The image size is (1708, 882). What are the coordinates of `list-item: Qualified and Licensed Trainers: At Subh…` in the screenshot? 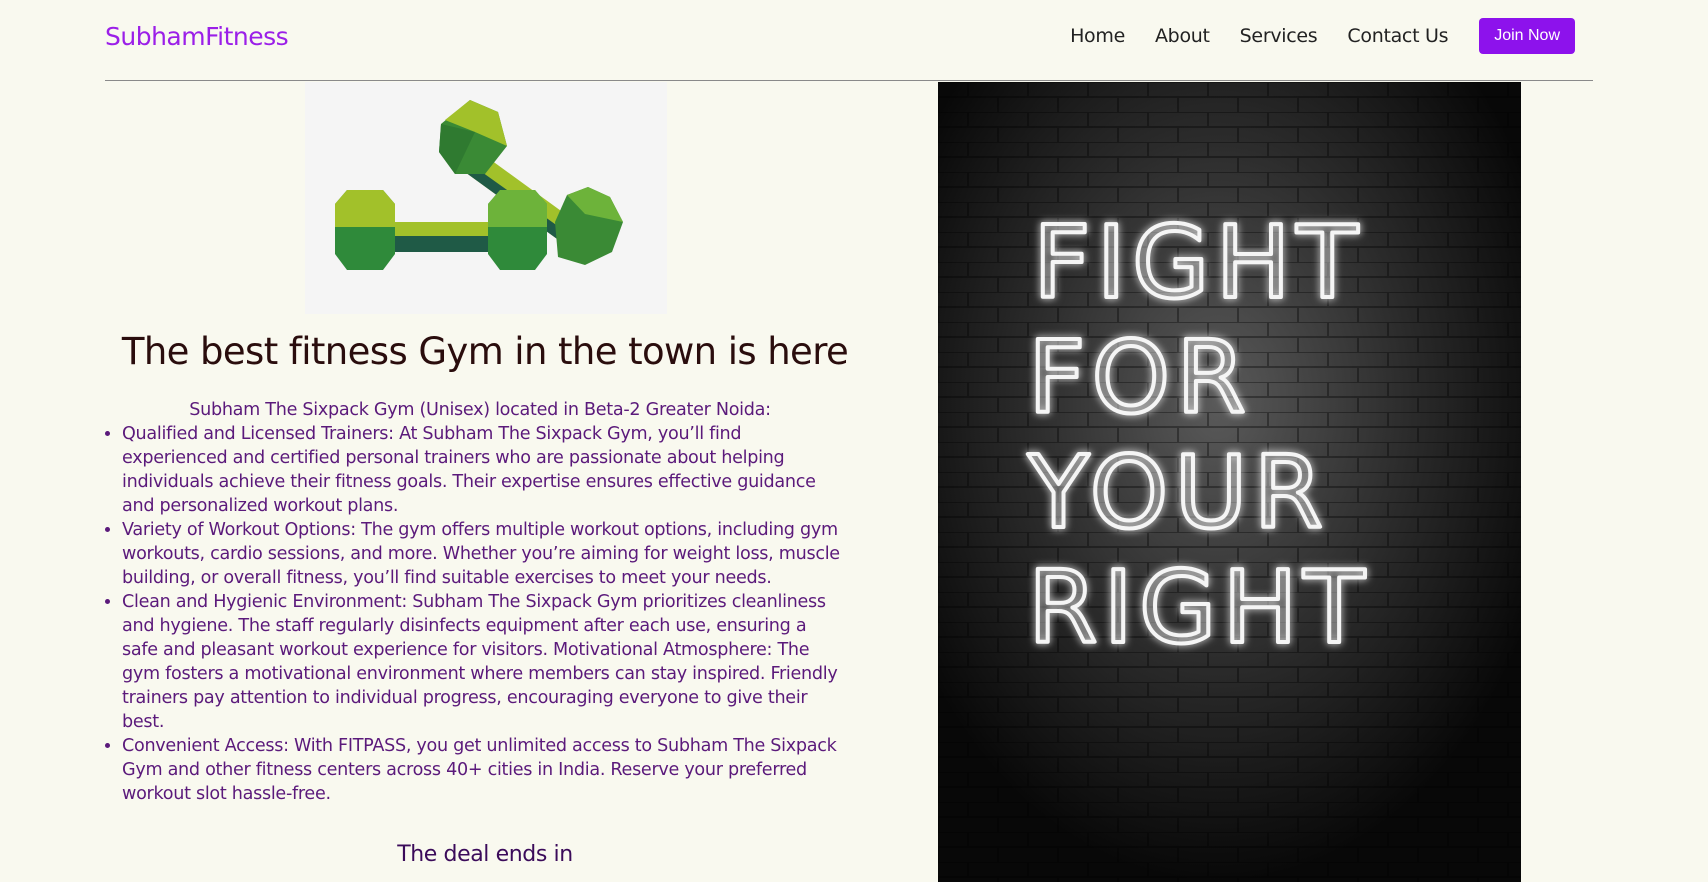 It's located at (483, 470).